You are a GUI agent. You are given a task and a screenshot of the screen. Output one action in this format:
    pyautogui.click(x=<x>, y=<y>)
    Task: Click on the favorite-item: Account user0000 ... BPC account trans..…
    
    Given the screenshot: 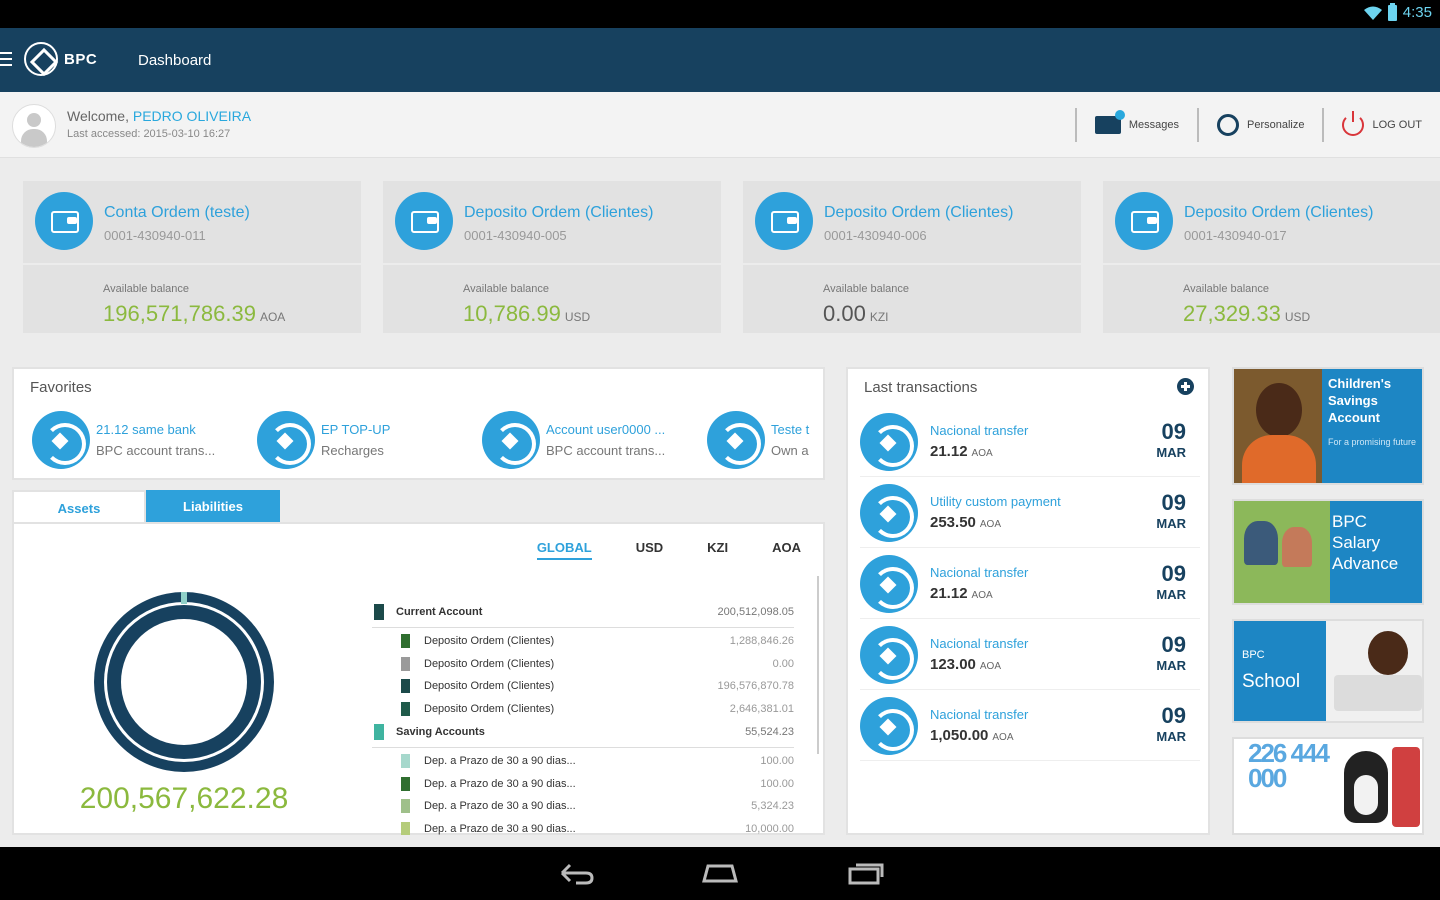 What is the action you would take?
    pyautogui.click(x=592, y=440)
    